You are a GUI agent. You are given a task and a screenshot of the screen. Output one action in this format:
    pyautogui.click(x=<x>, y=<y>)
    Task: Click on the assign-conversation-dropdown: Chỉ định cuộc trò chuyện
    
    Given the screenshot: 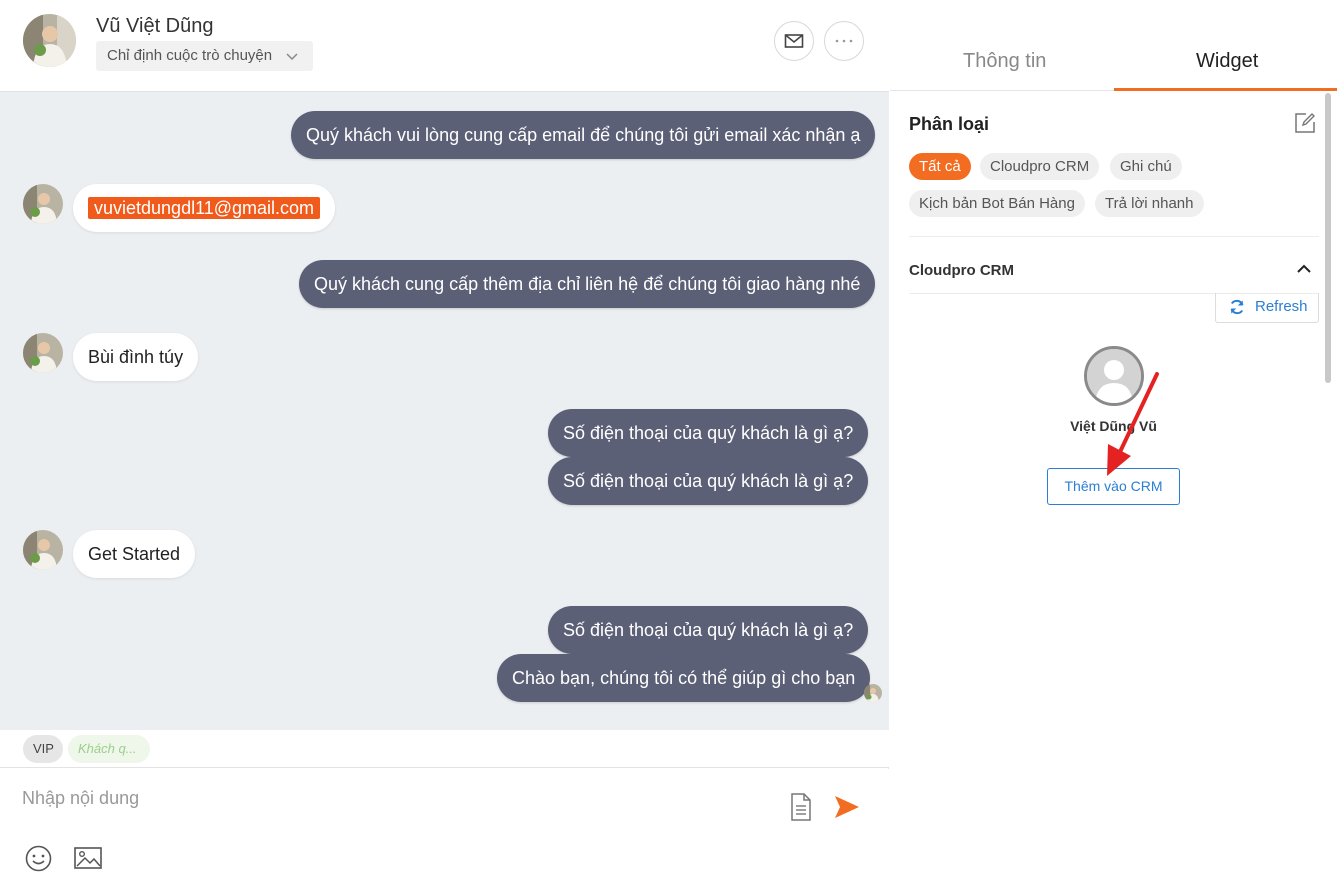 What is the action you would take?
    pyautogui.click(x=204, y=56)
    